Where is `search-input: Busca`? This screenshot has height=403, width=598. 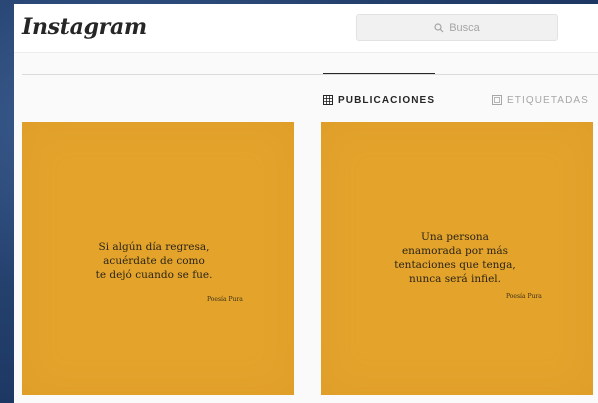
search-input: Busca is located at coordinates (457, 27).